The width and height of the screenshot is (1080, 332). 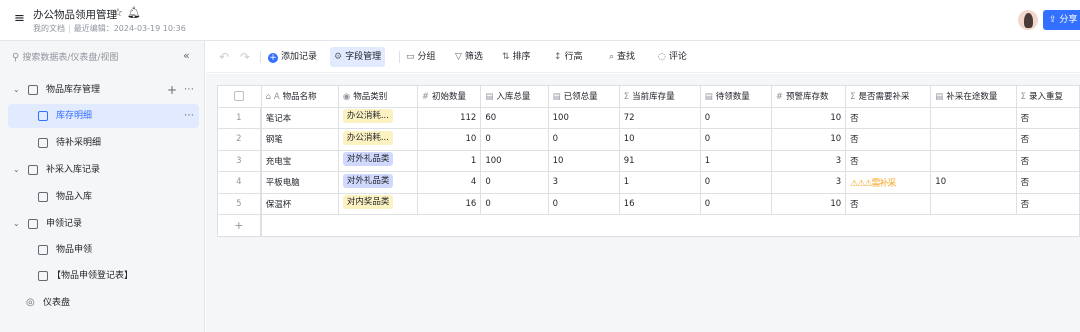 I want to click on sidebar-item-stock-in: 物品入库, so click(x=103, y=197).